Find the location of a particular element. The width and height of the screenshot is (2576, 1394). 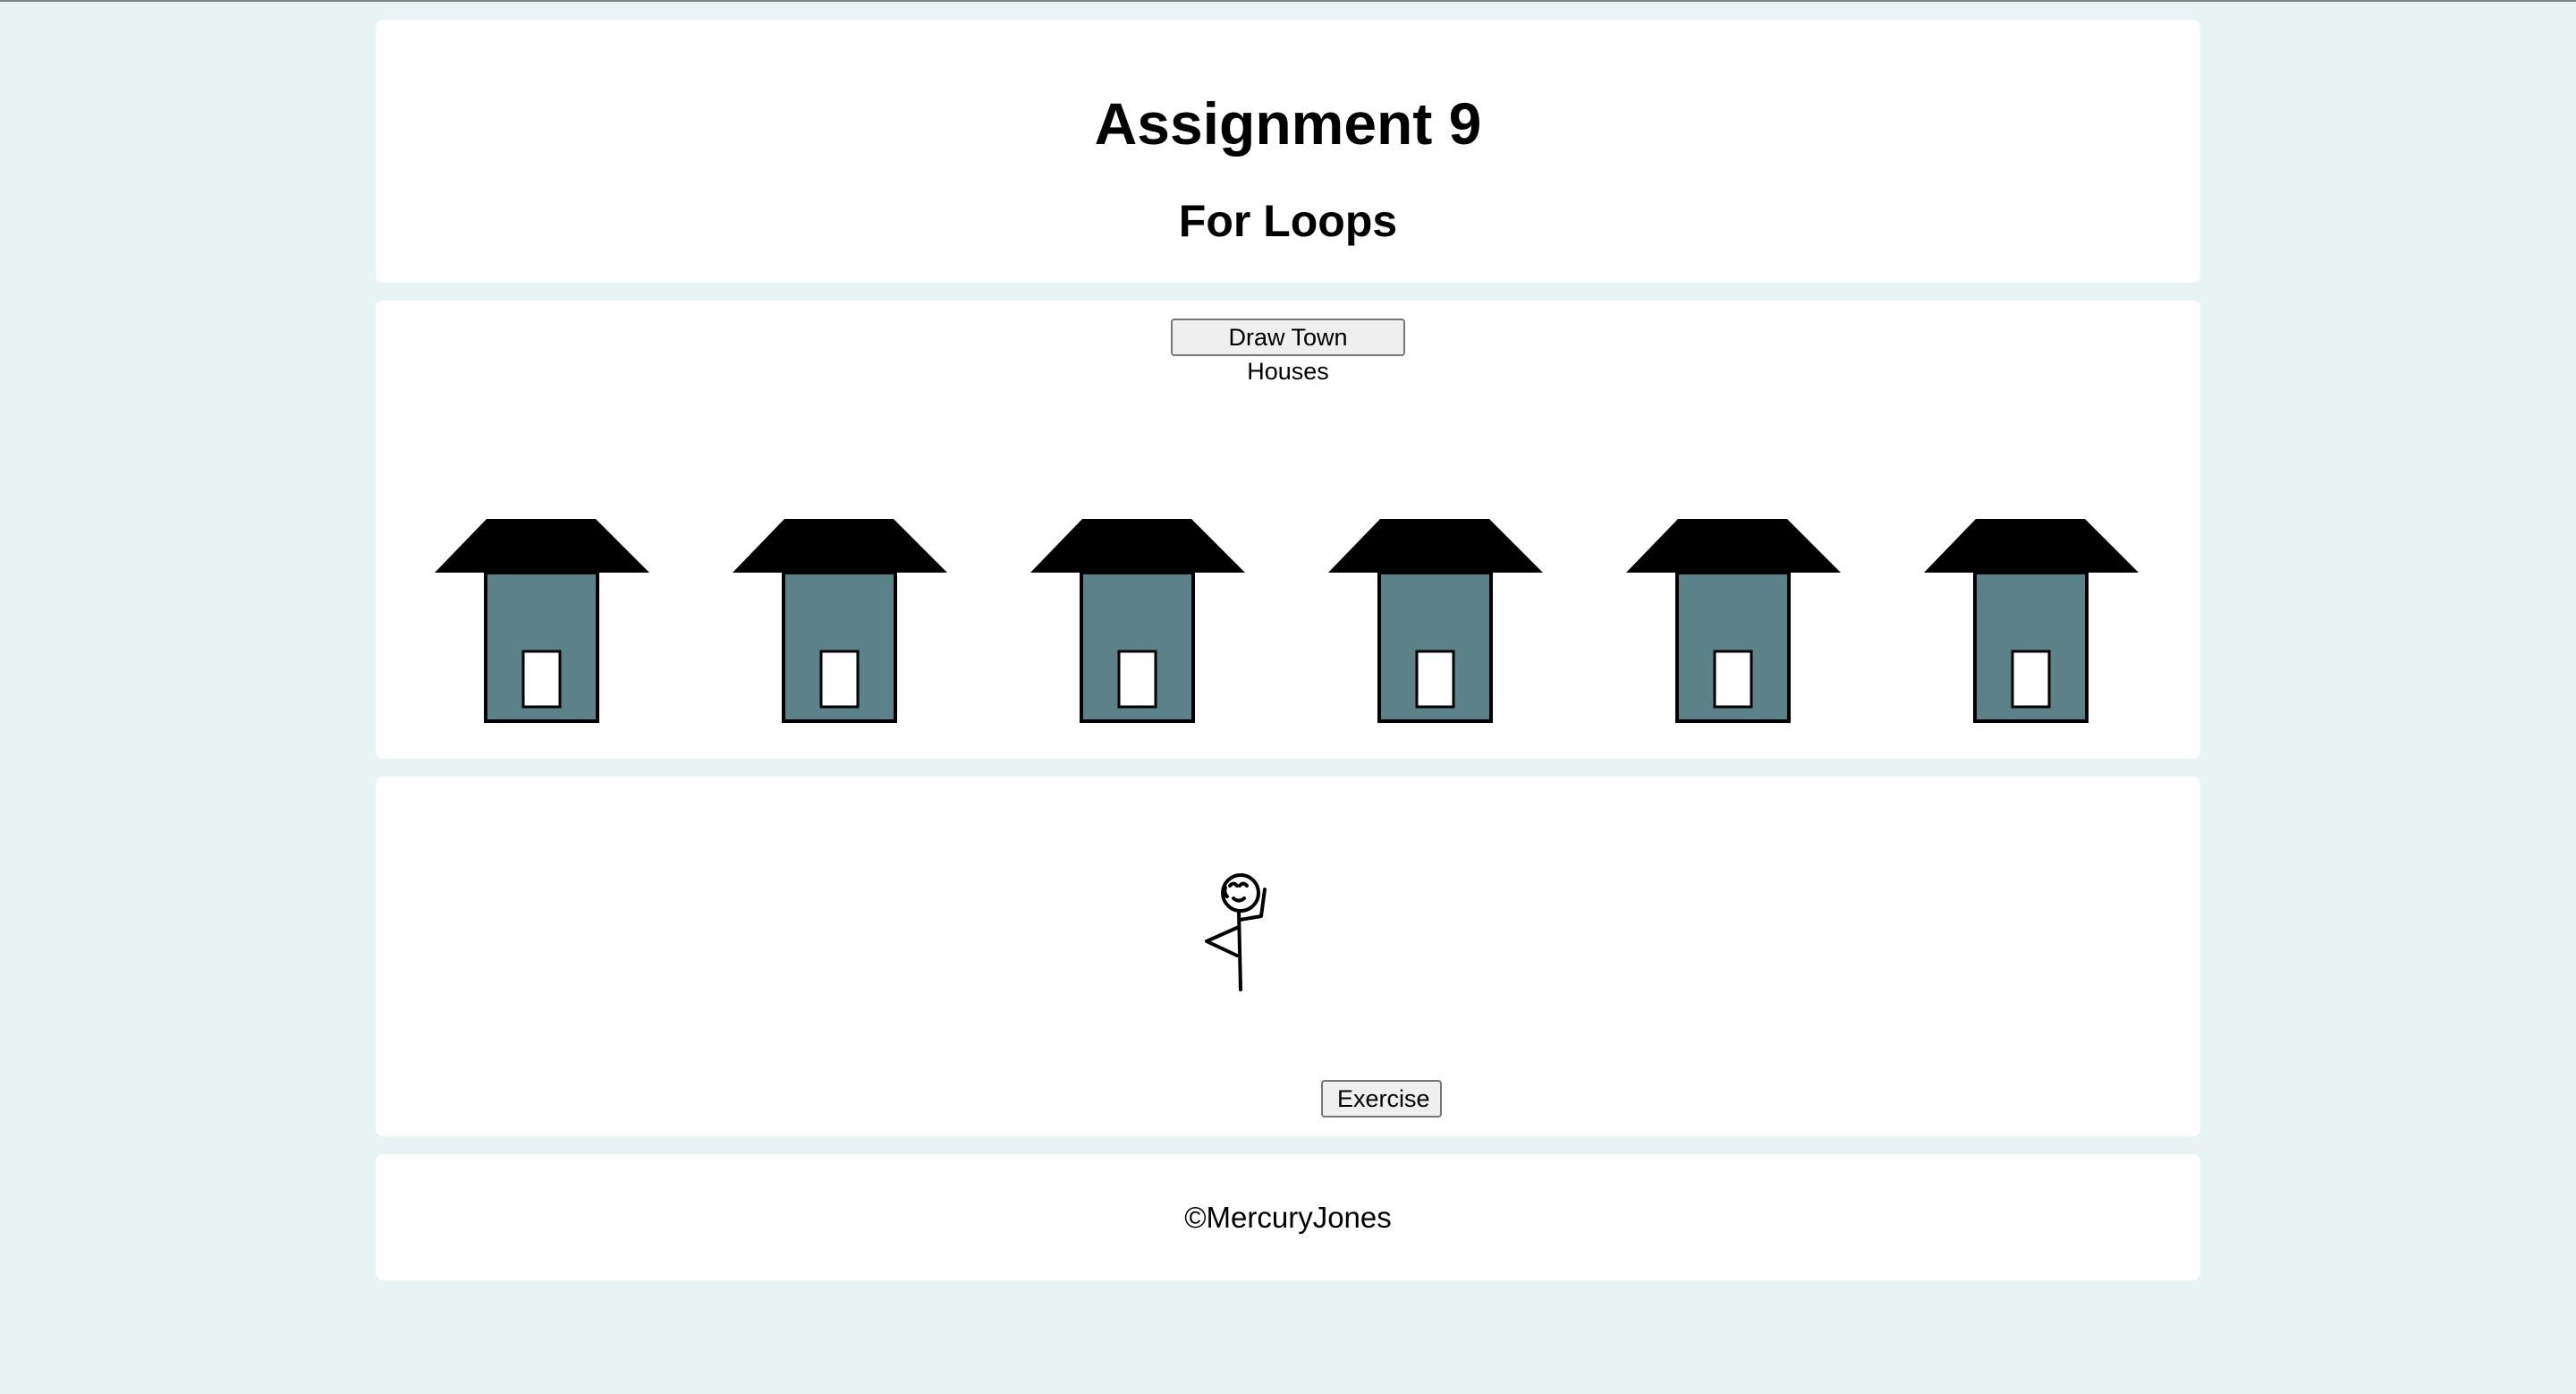

stick-figure-body is located at coordinates (1239, 950).